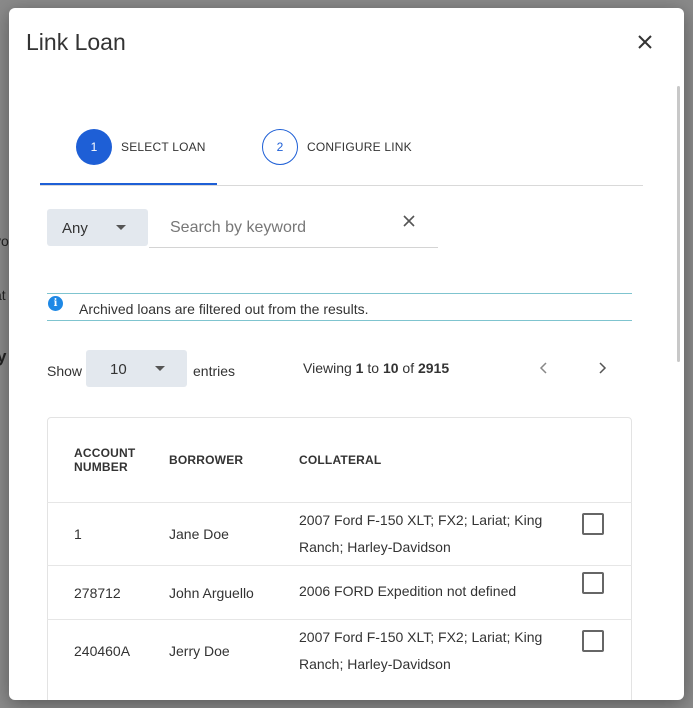 This screenshot has width=693, height=708. Describe the element at coordinates (593, 583) in the screenshot. I see `row-2-select-checkbox` at that location.